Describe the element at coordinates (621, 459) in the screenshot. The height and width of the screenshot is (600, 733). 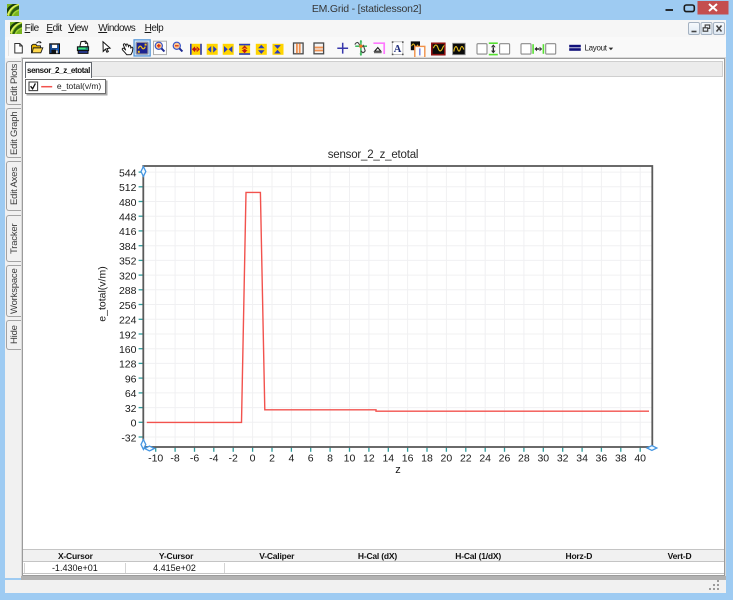
I see `svg-text: 38` at that location.